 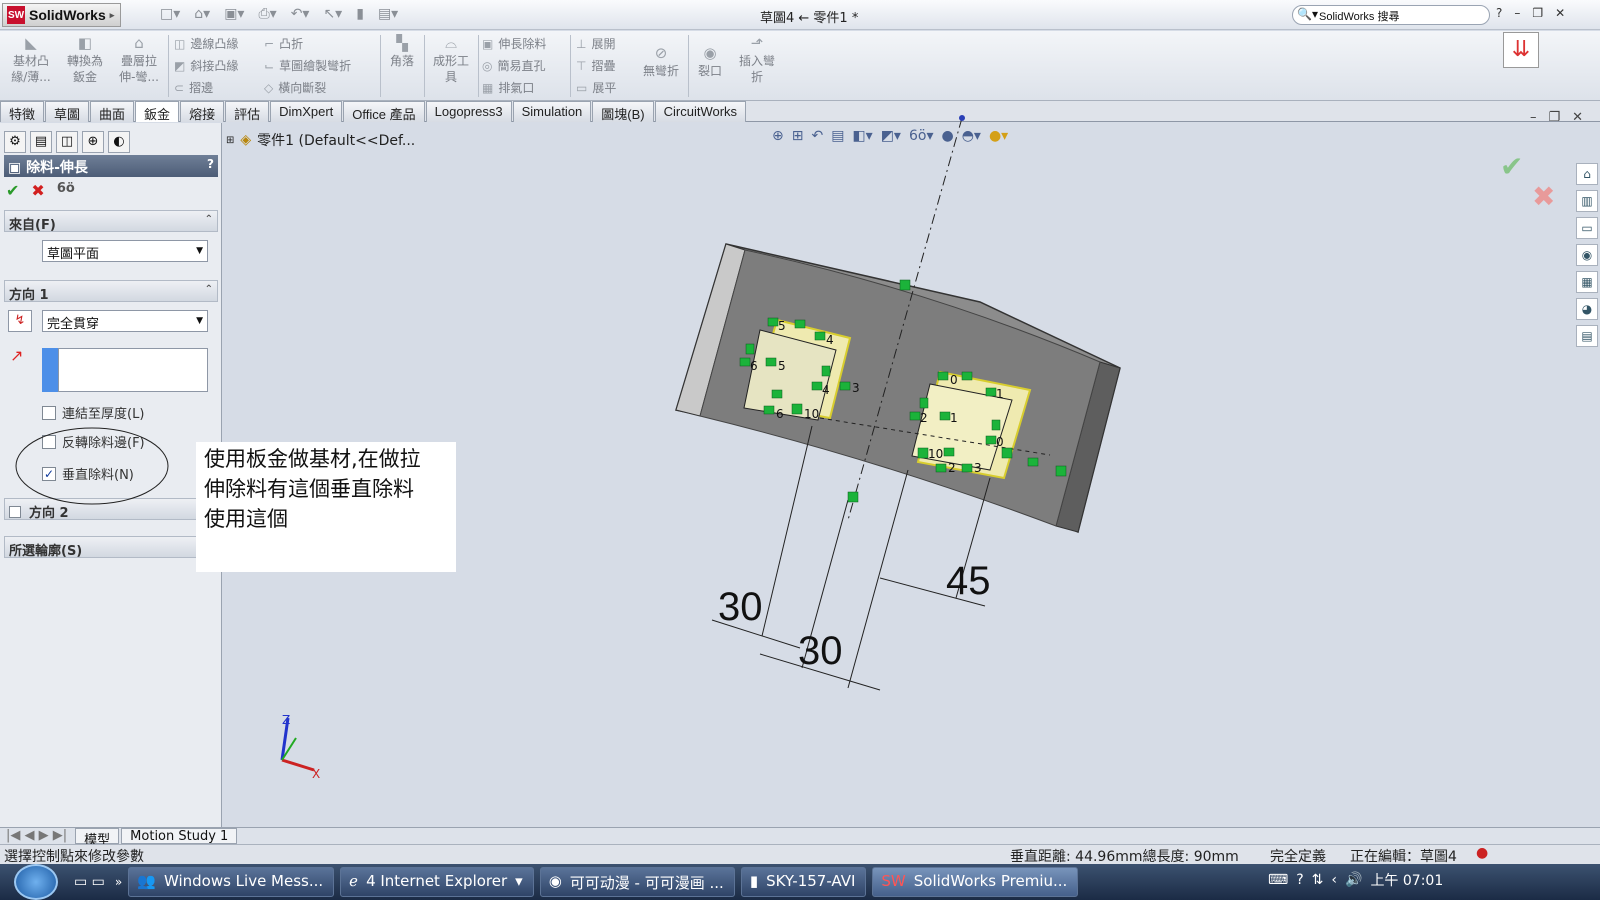 What do you see at coordinates (157, 111) in the screenshot?
I see `tab-sheet-metal: 鈑金` at bounding box center [157, 111].